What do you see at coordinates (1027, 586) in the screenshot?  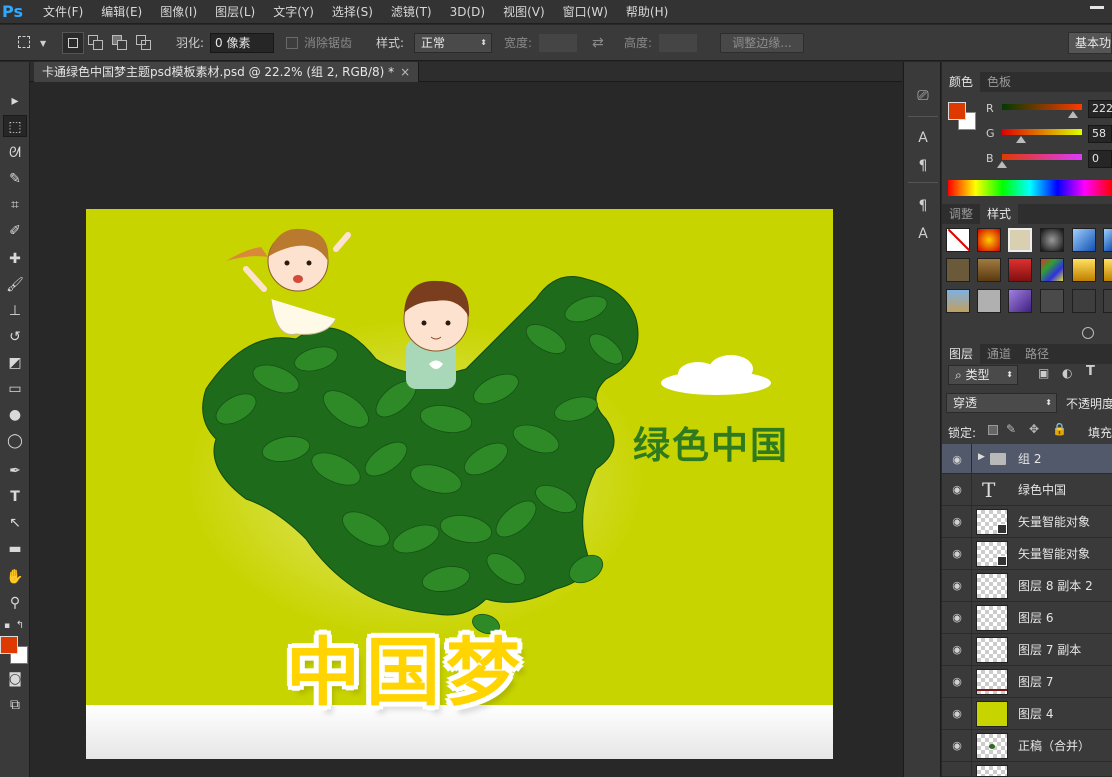 I see `layer-row: ◉ 图层 8 副本 2` at bounding box center [1027, 586].